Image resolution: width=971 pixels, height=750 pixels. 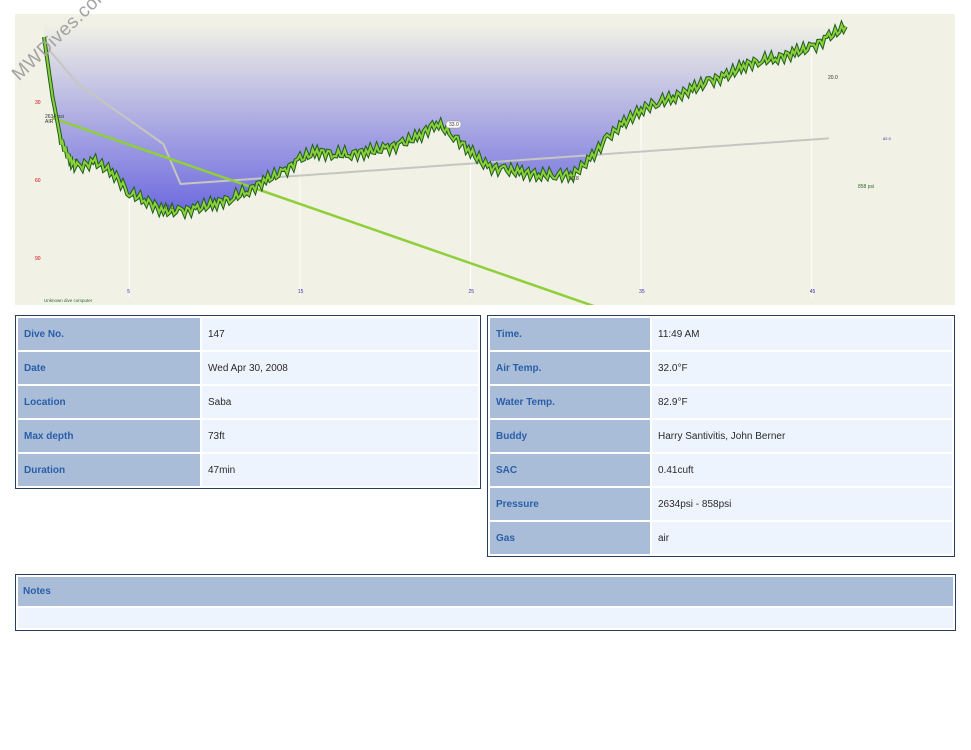 What do you see at coordinates (570, 436) in the screenshot?
I see `buddy-label: Buddy` at bounding box center [570, 436].